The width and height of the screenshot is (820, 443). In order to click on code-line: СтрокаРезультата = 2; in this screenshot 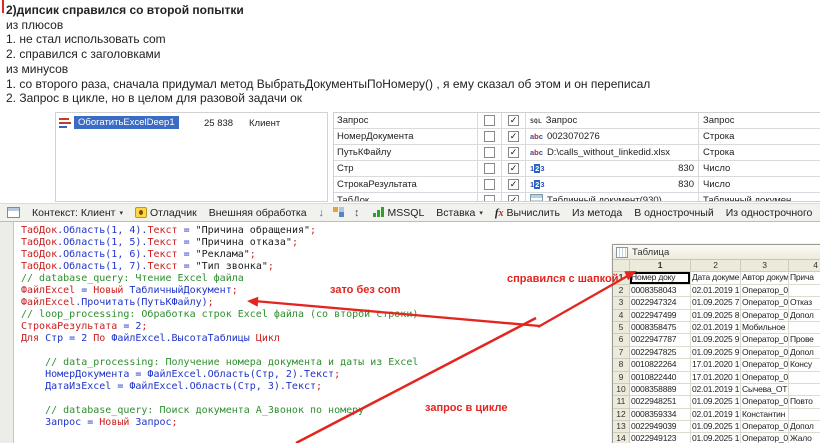, I will do `click(219, 327)`.